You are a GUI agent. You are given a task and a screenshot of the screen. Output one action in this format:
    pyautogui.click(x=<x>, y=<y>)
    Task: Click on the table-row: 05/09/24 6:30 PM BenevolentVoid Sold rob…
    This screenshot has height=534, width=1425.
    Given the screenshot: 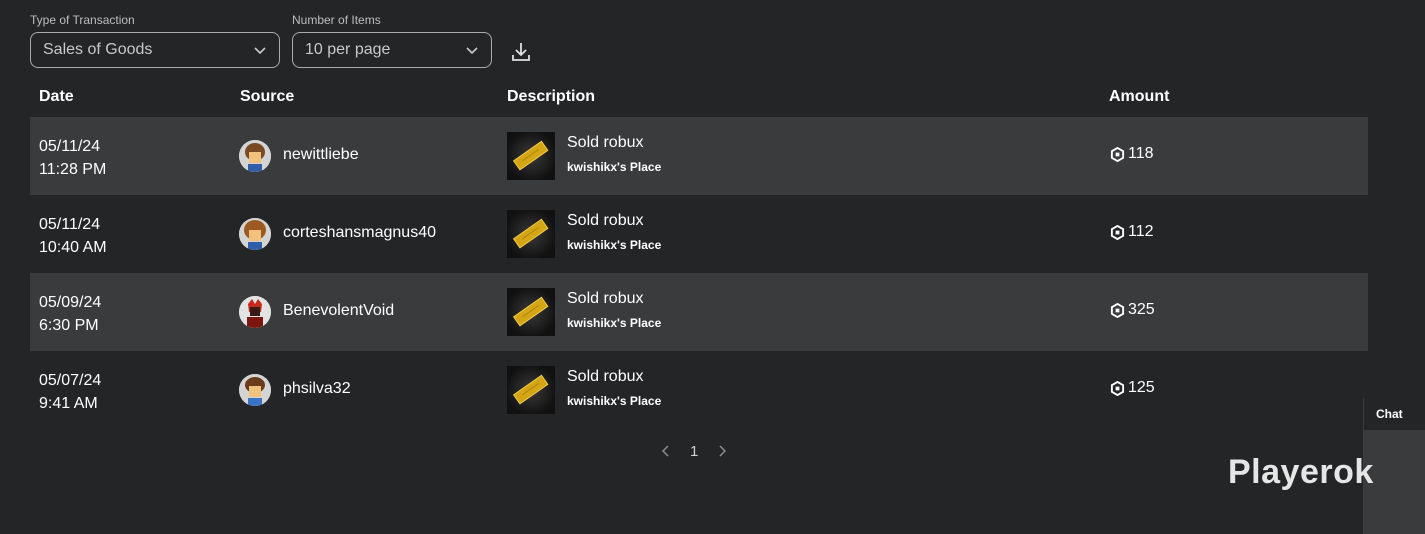 What is the action you would take?
    pyautogui.click(x=699, y=312)
    